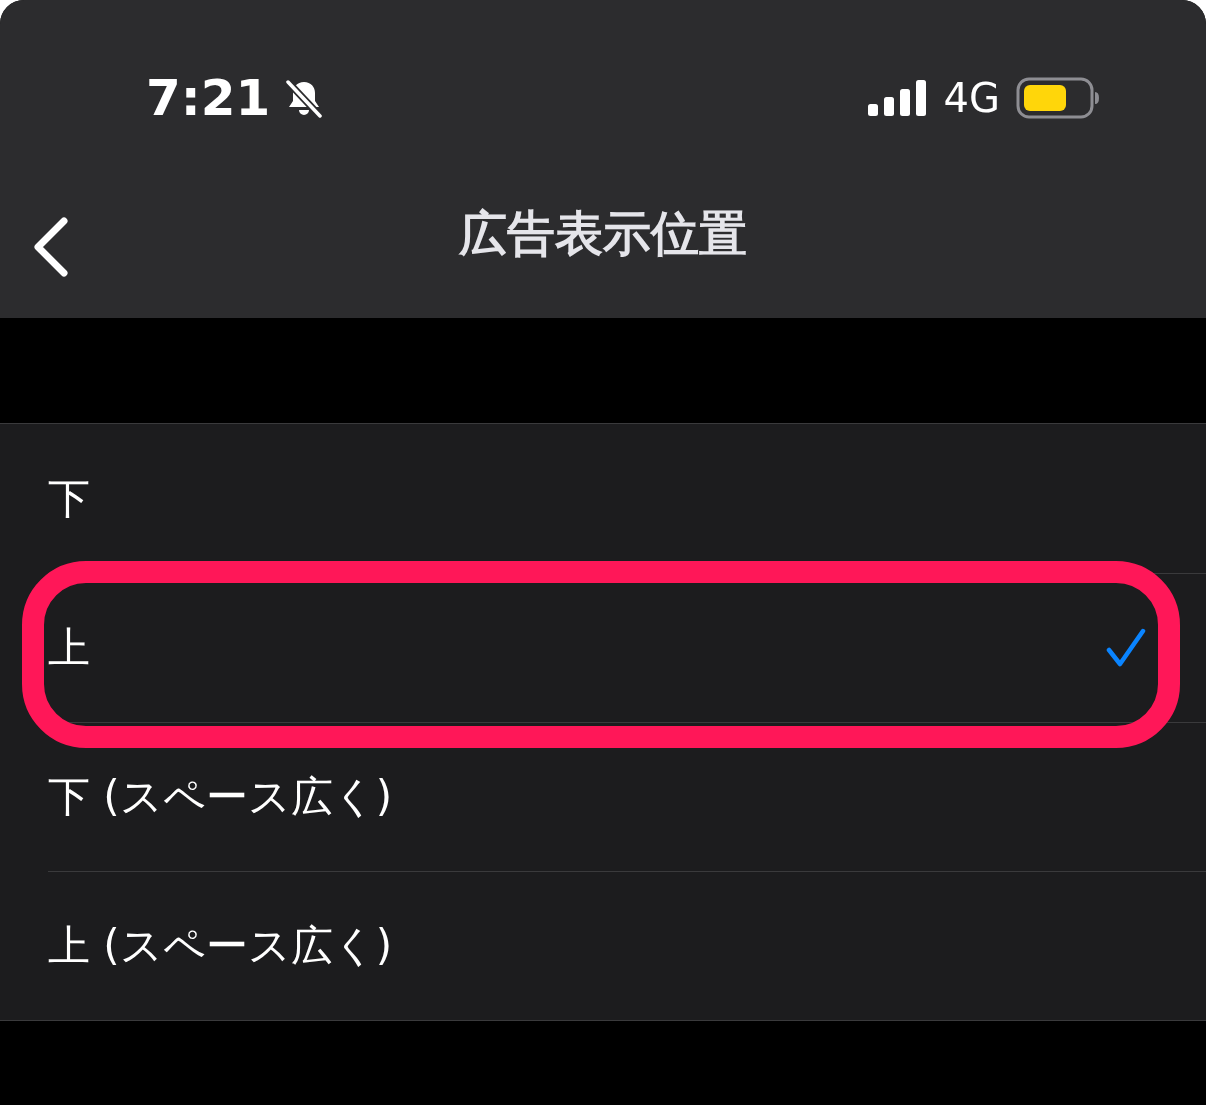 This screenshot has height=1105, width=1206. I want to click on option-label: 下, so click(597, 498).